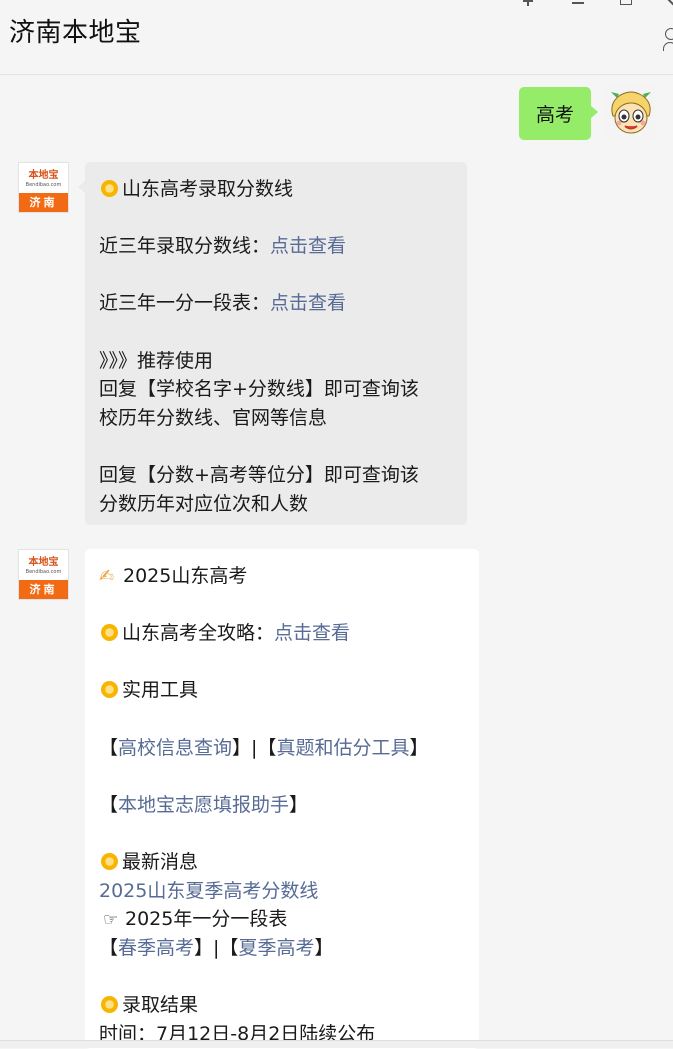  I want to click on application-helper-link: 本地宝志愿填报助手, so click(203, 805).